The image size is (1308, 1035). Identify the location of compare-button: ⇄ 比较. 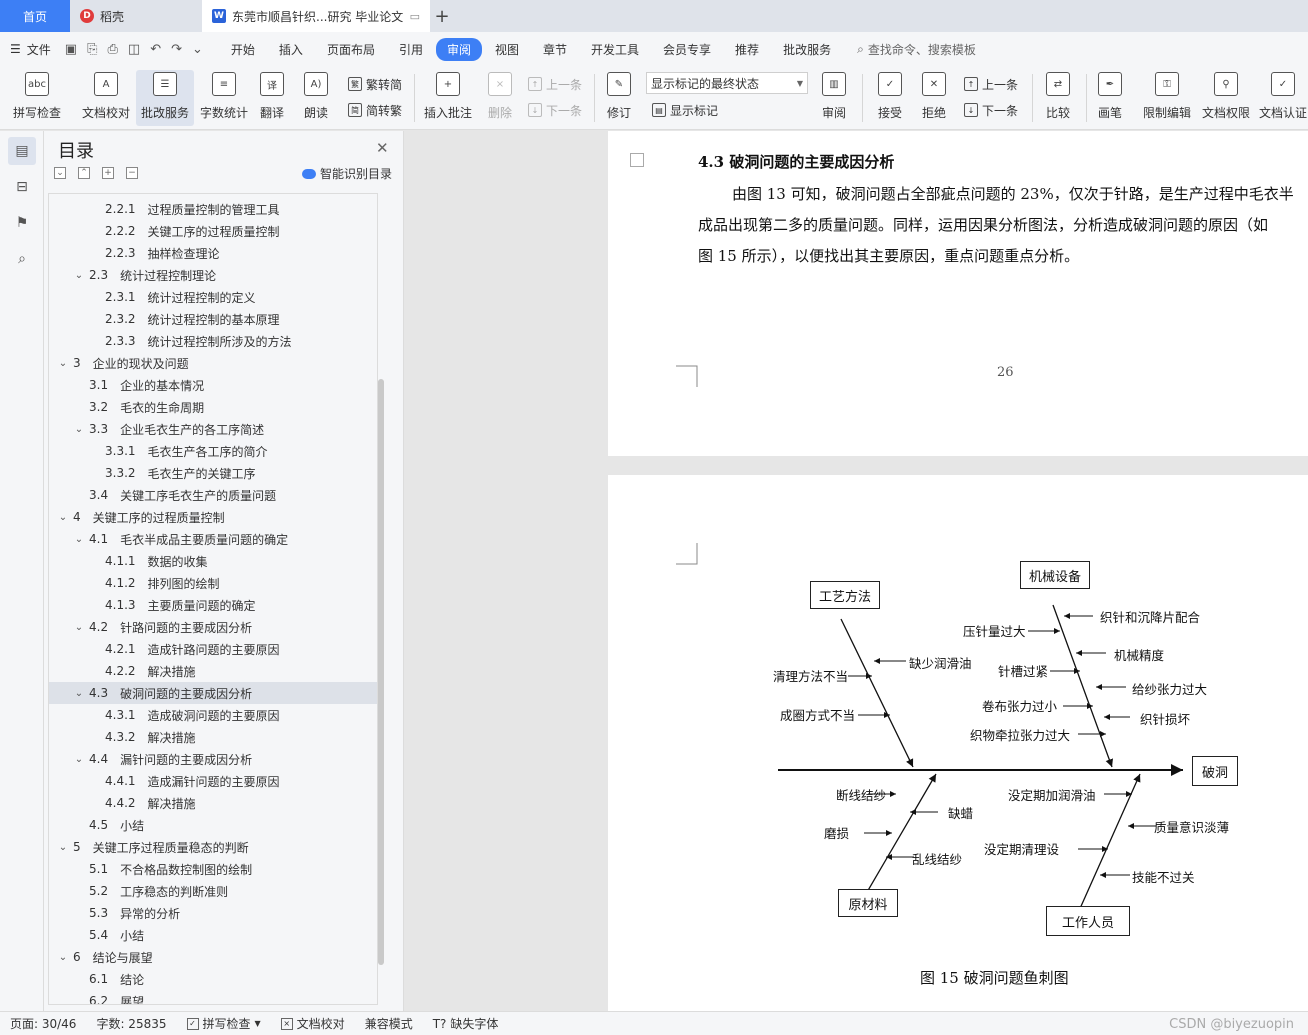
(1058, 98).